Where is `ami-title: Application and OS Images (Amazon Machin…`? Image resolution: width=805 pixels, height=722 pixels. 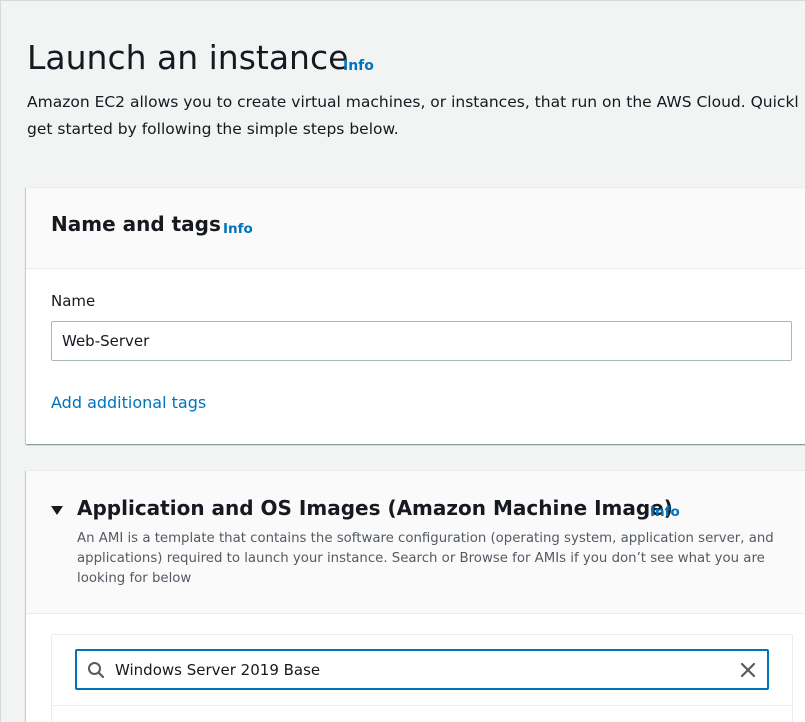 ami-title: Application and OS Images (Amazon Machin… is located at coordinates (375, 508).